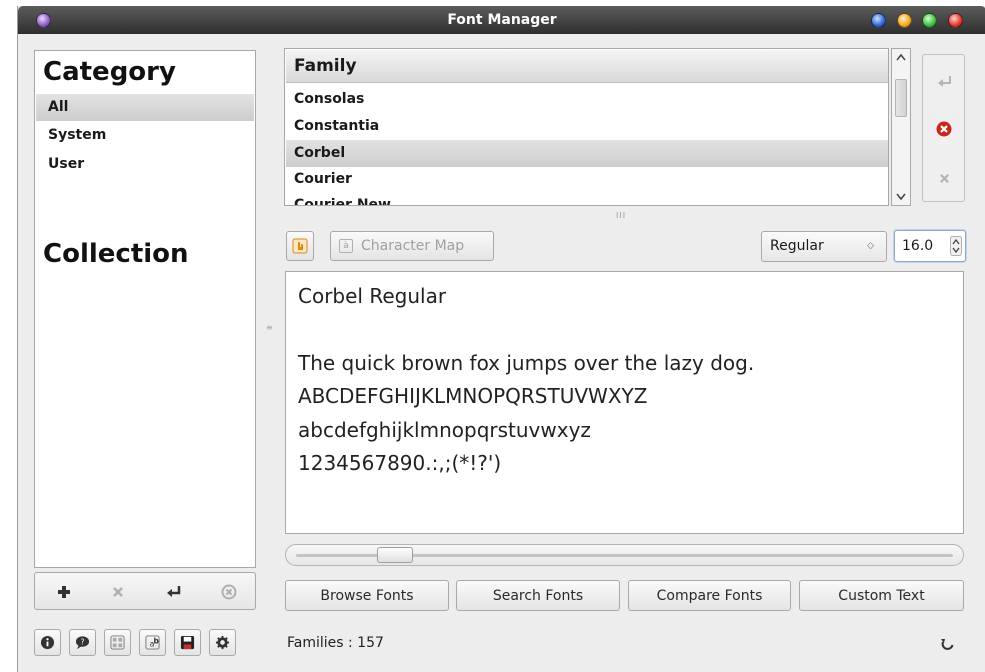  Describe the element at coordinates (400, 463) in the screenshot. I see `preview-digits: 1234567890.:,;(*!?')` at that location.